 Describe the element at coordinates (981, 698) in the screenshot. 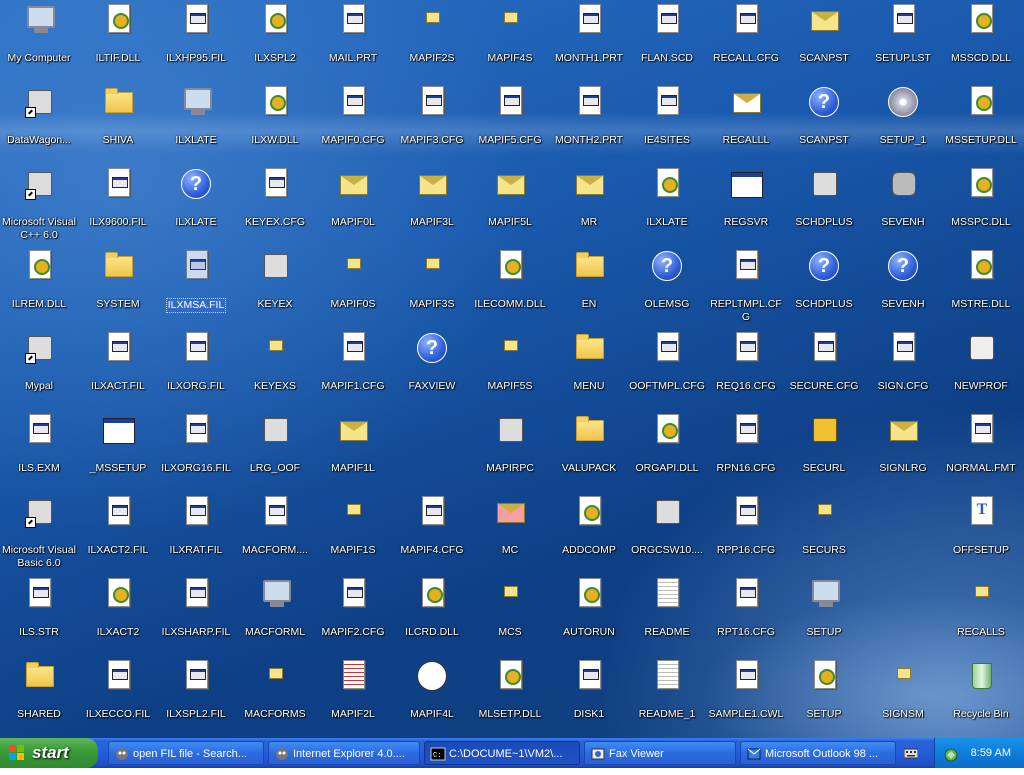

I see `desktop-icon: Recycle Bin` at that location.